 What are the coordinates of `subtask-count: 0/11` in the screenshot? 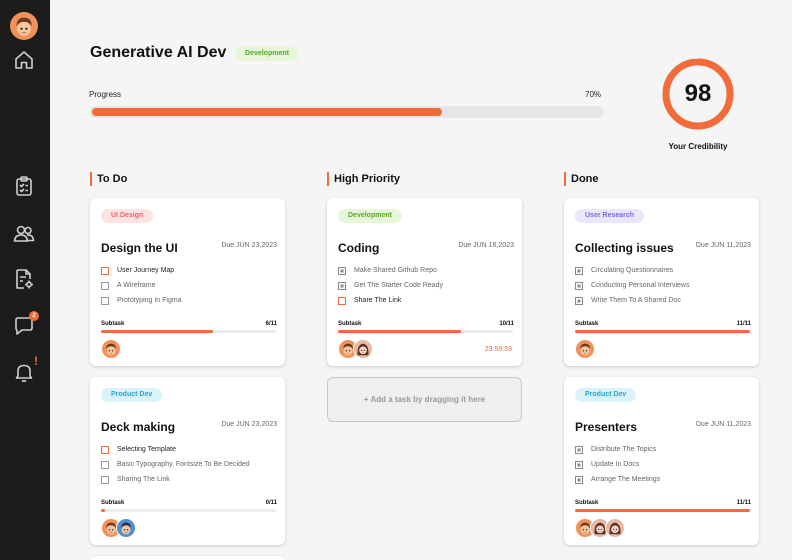 It's located at (271, 503).